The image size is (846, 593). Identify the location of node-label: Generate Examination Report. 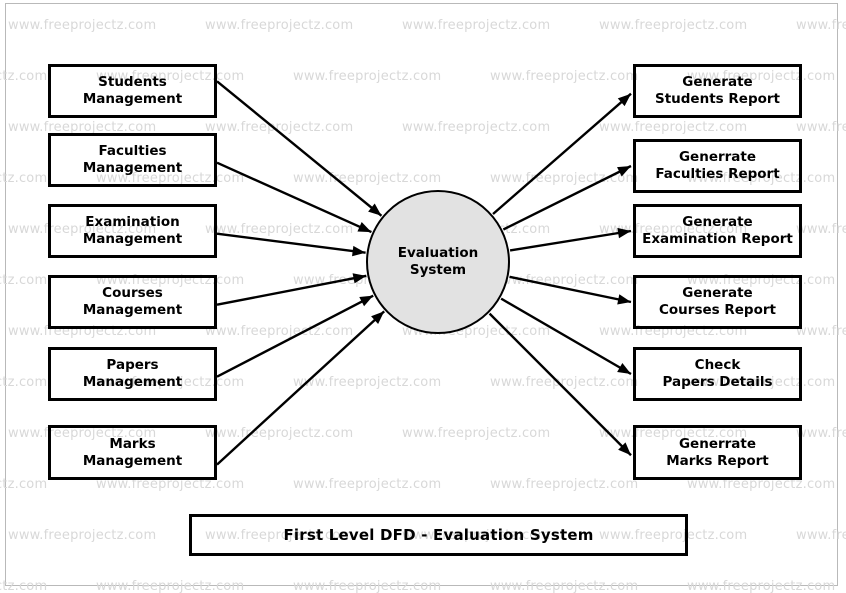
(717, 230).